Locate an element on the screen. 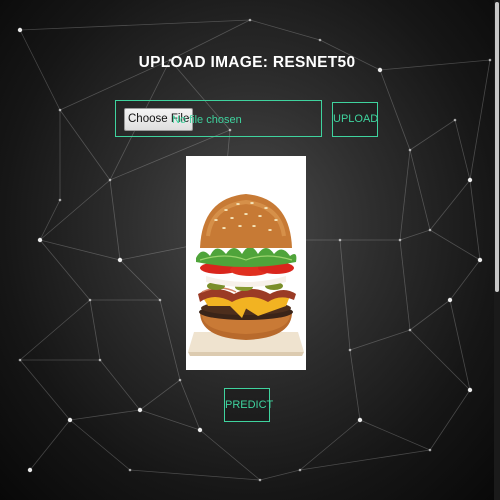 The image size is (500, 500). predict-button: PREDICT is located at coordinates (248, 405).